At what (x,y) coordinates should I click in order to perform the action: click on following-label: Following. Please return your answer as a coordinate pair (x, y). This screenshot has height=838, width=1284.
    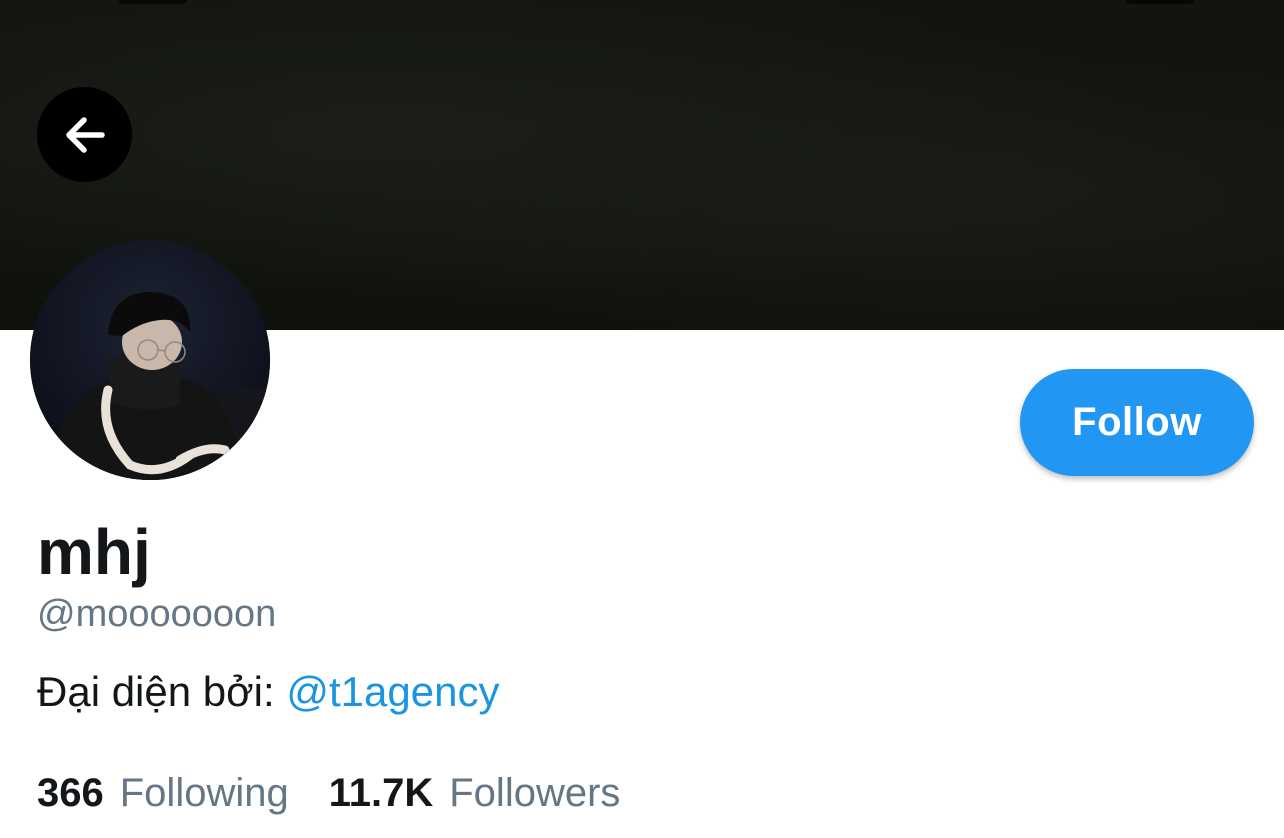
    Looking at the image, I should click on (204, 793).